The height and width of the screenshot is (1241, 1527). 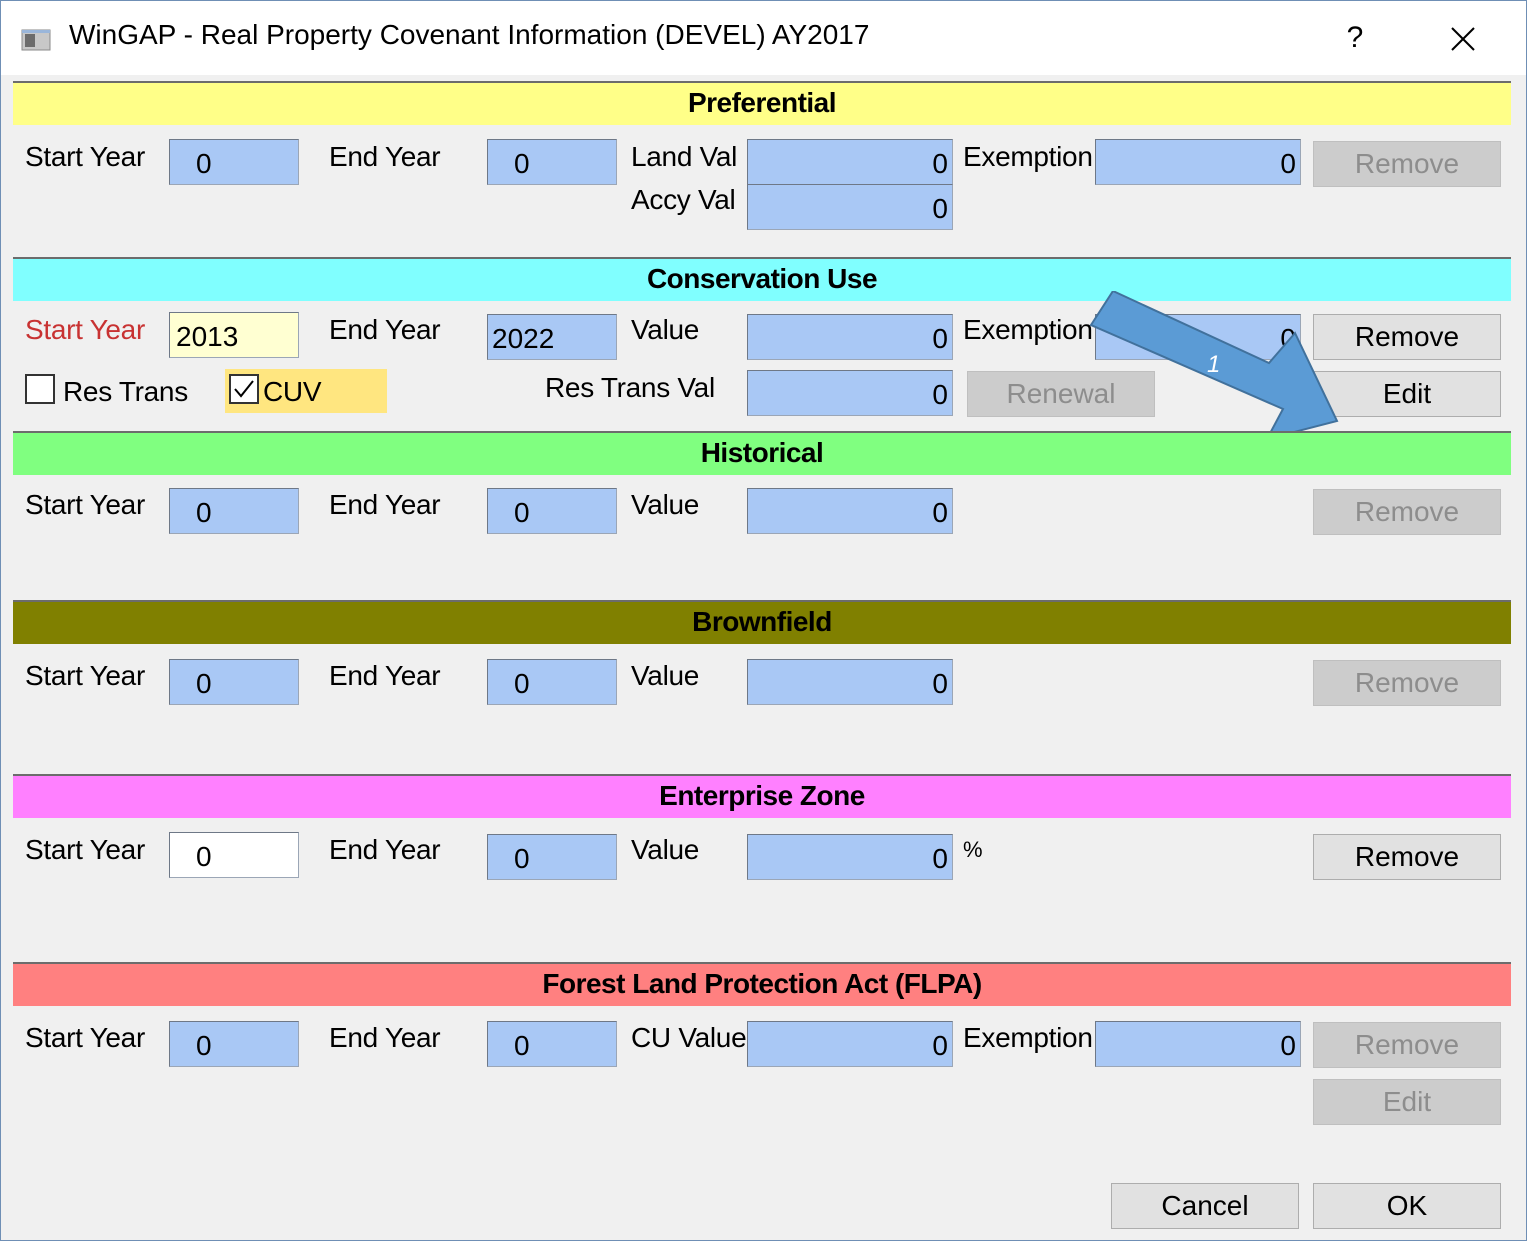 What do you see at coordinates (385, 849) in the screenshot?
I see `ez-end-year-label: End Year` at bounding box center [385, 849].